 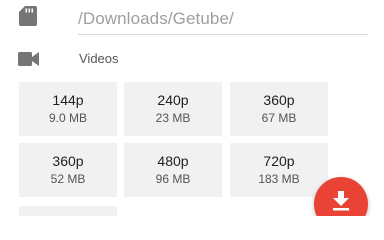 I want to click on format-size: 183 MB, so click(x=279, y=179).